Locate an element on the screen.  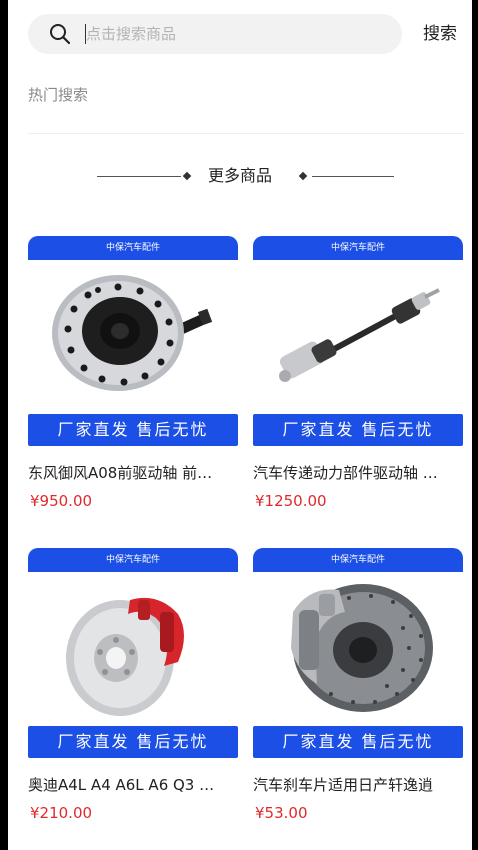
more-goods-header: 更多商品 is located at coordinates (240, 176).